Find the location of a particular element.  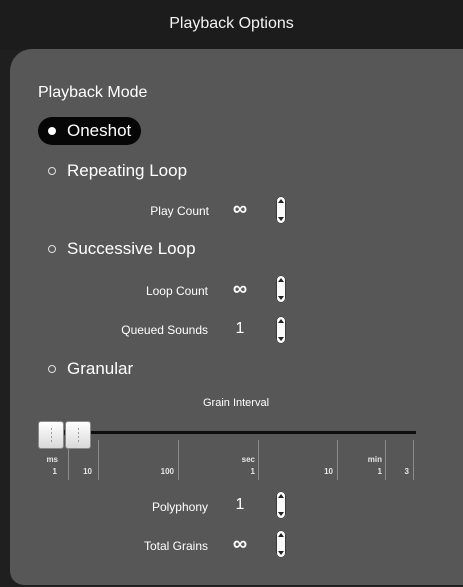

mode-oneshot: Oneshot is located at coordinates (90, 131).